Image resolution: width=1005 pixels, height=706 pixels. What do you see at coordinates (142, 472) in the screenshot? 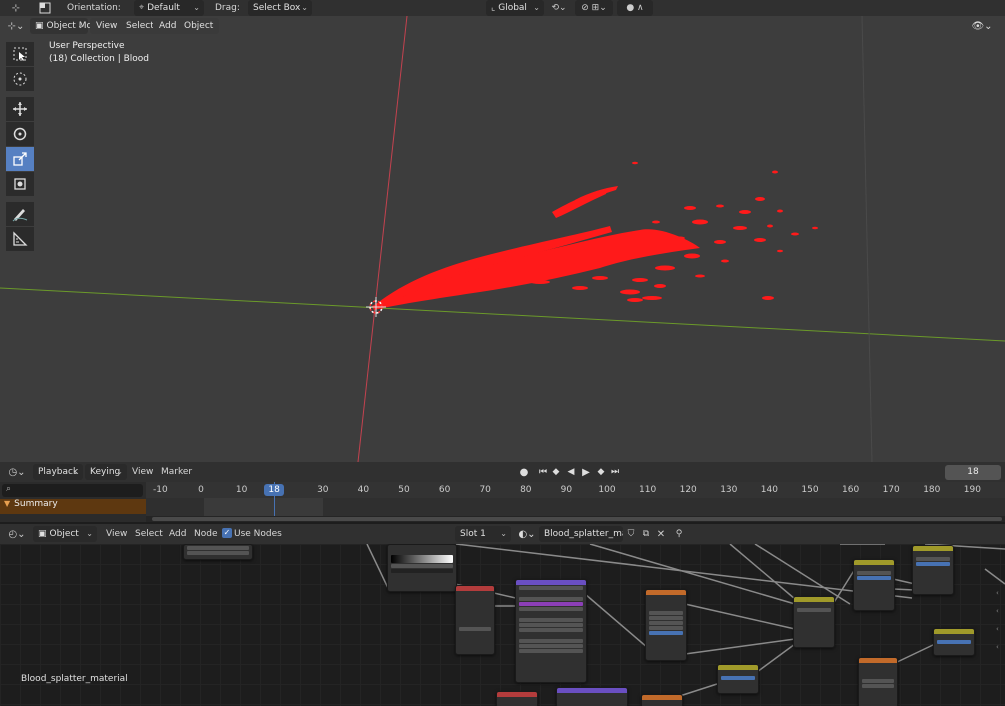
I see `timeline-view-menu: View` at bounding box center [142, 472].